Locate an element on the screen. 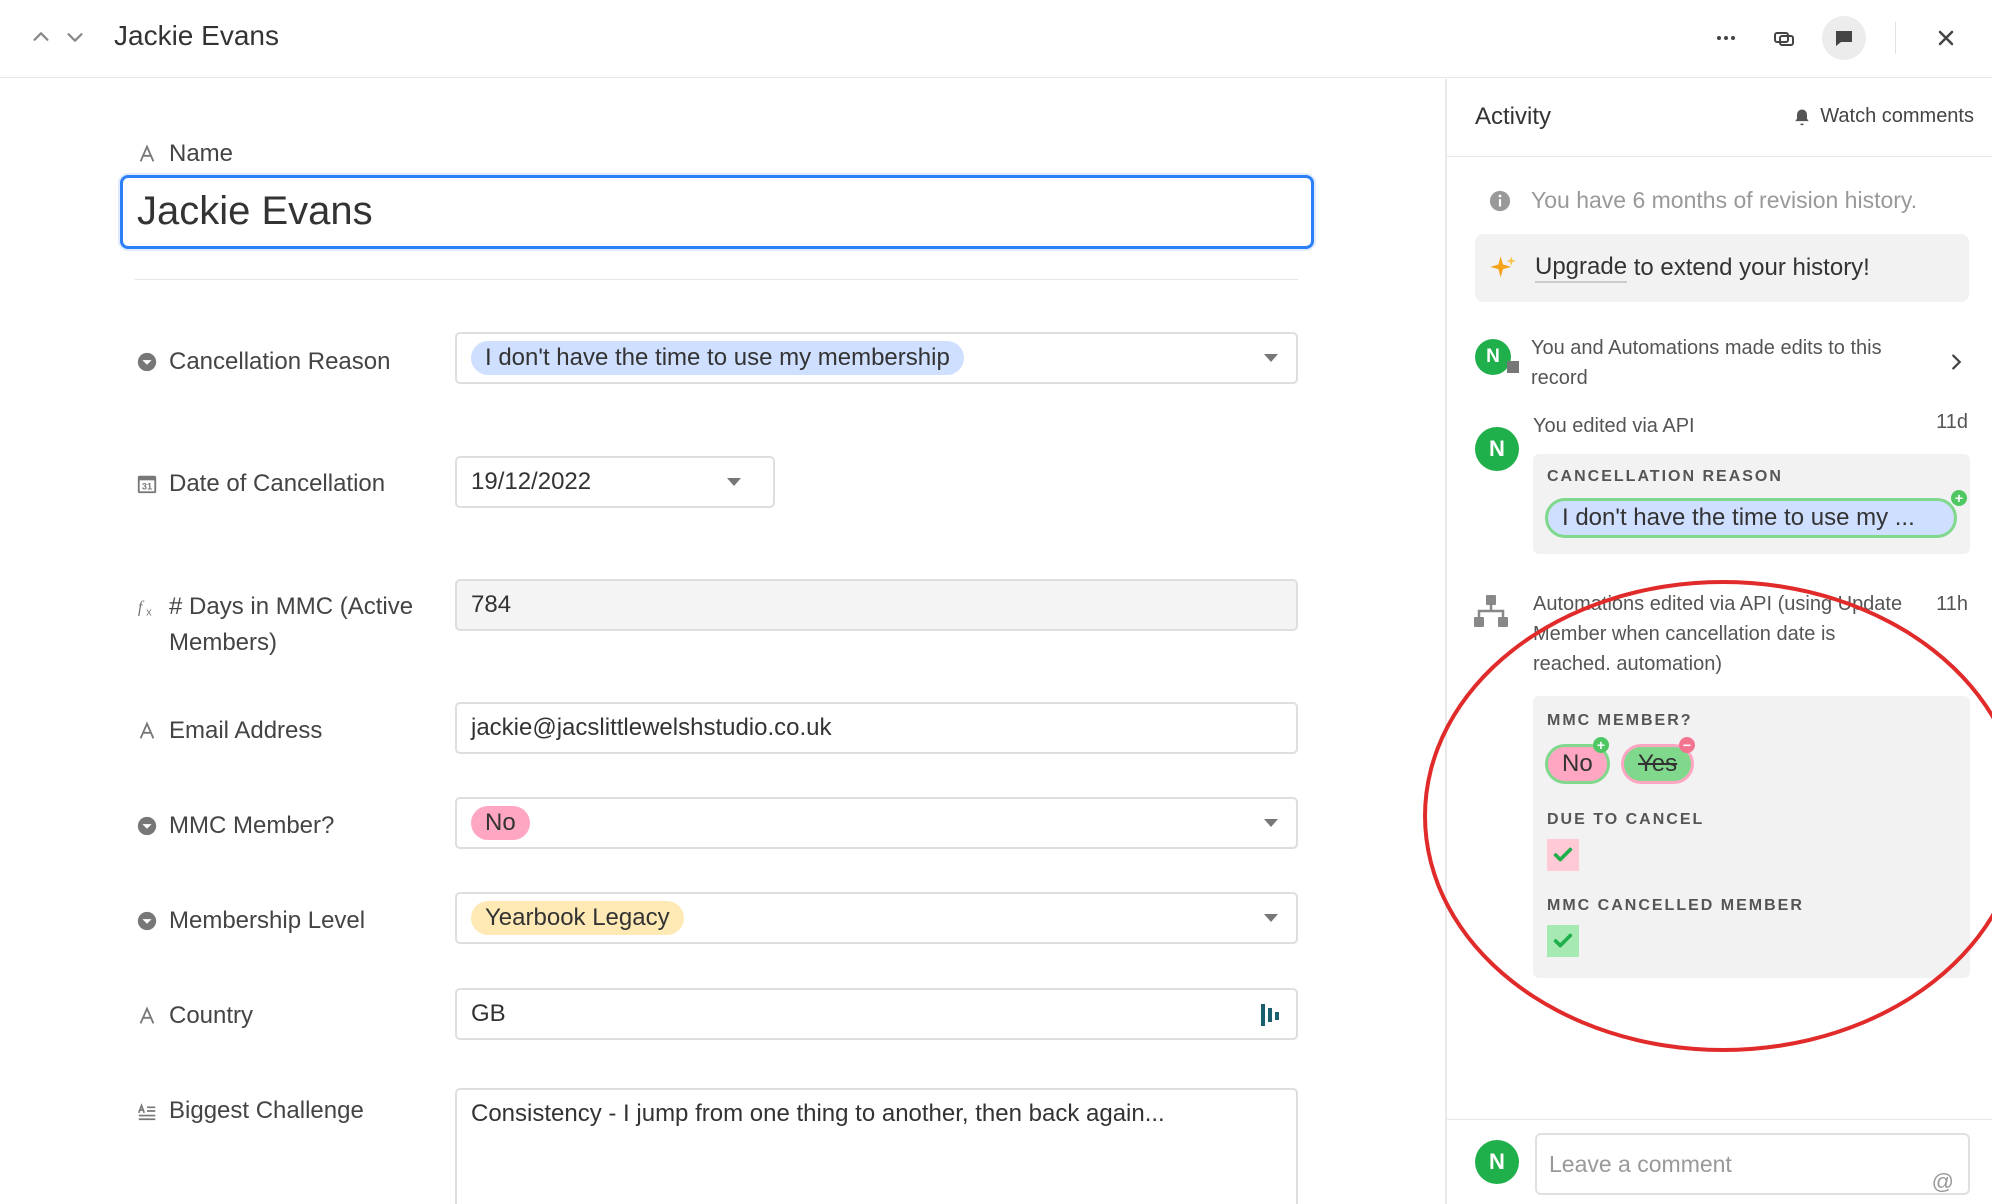  email-input: jackie@jacslittlewelshstudio.co.uk is located at coordinates (876, 728).